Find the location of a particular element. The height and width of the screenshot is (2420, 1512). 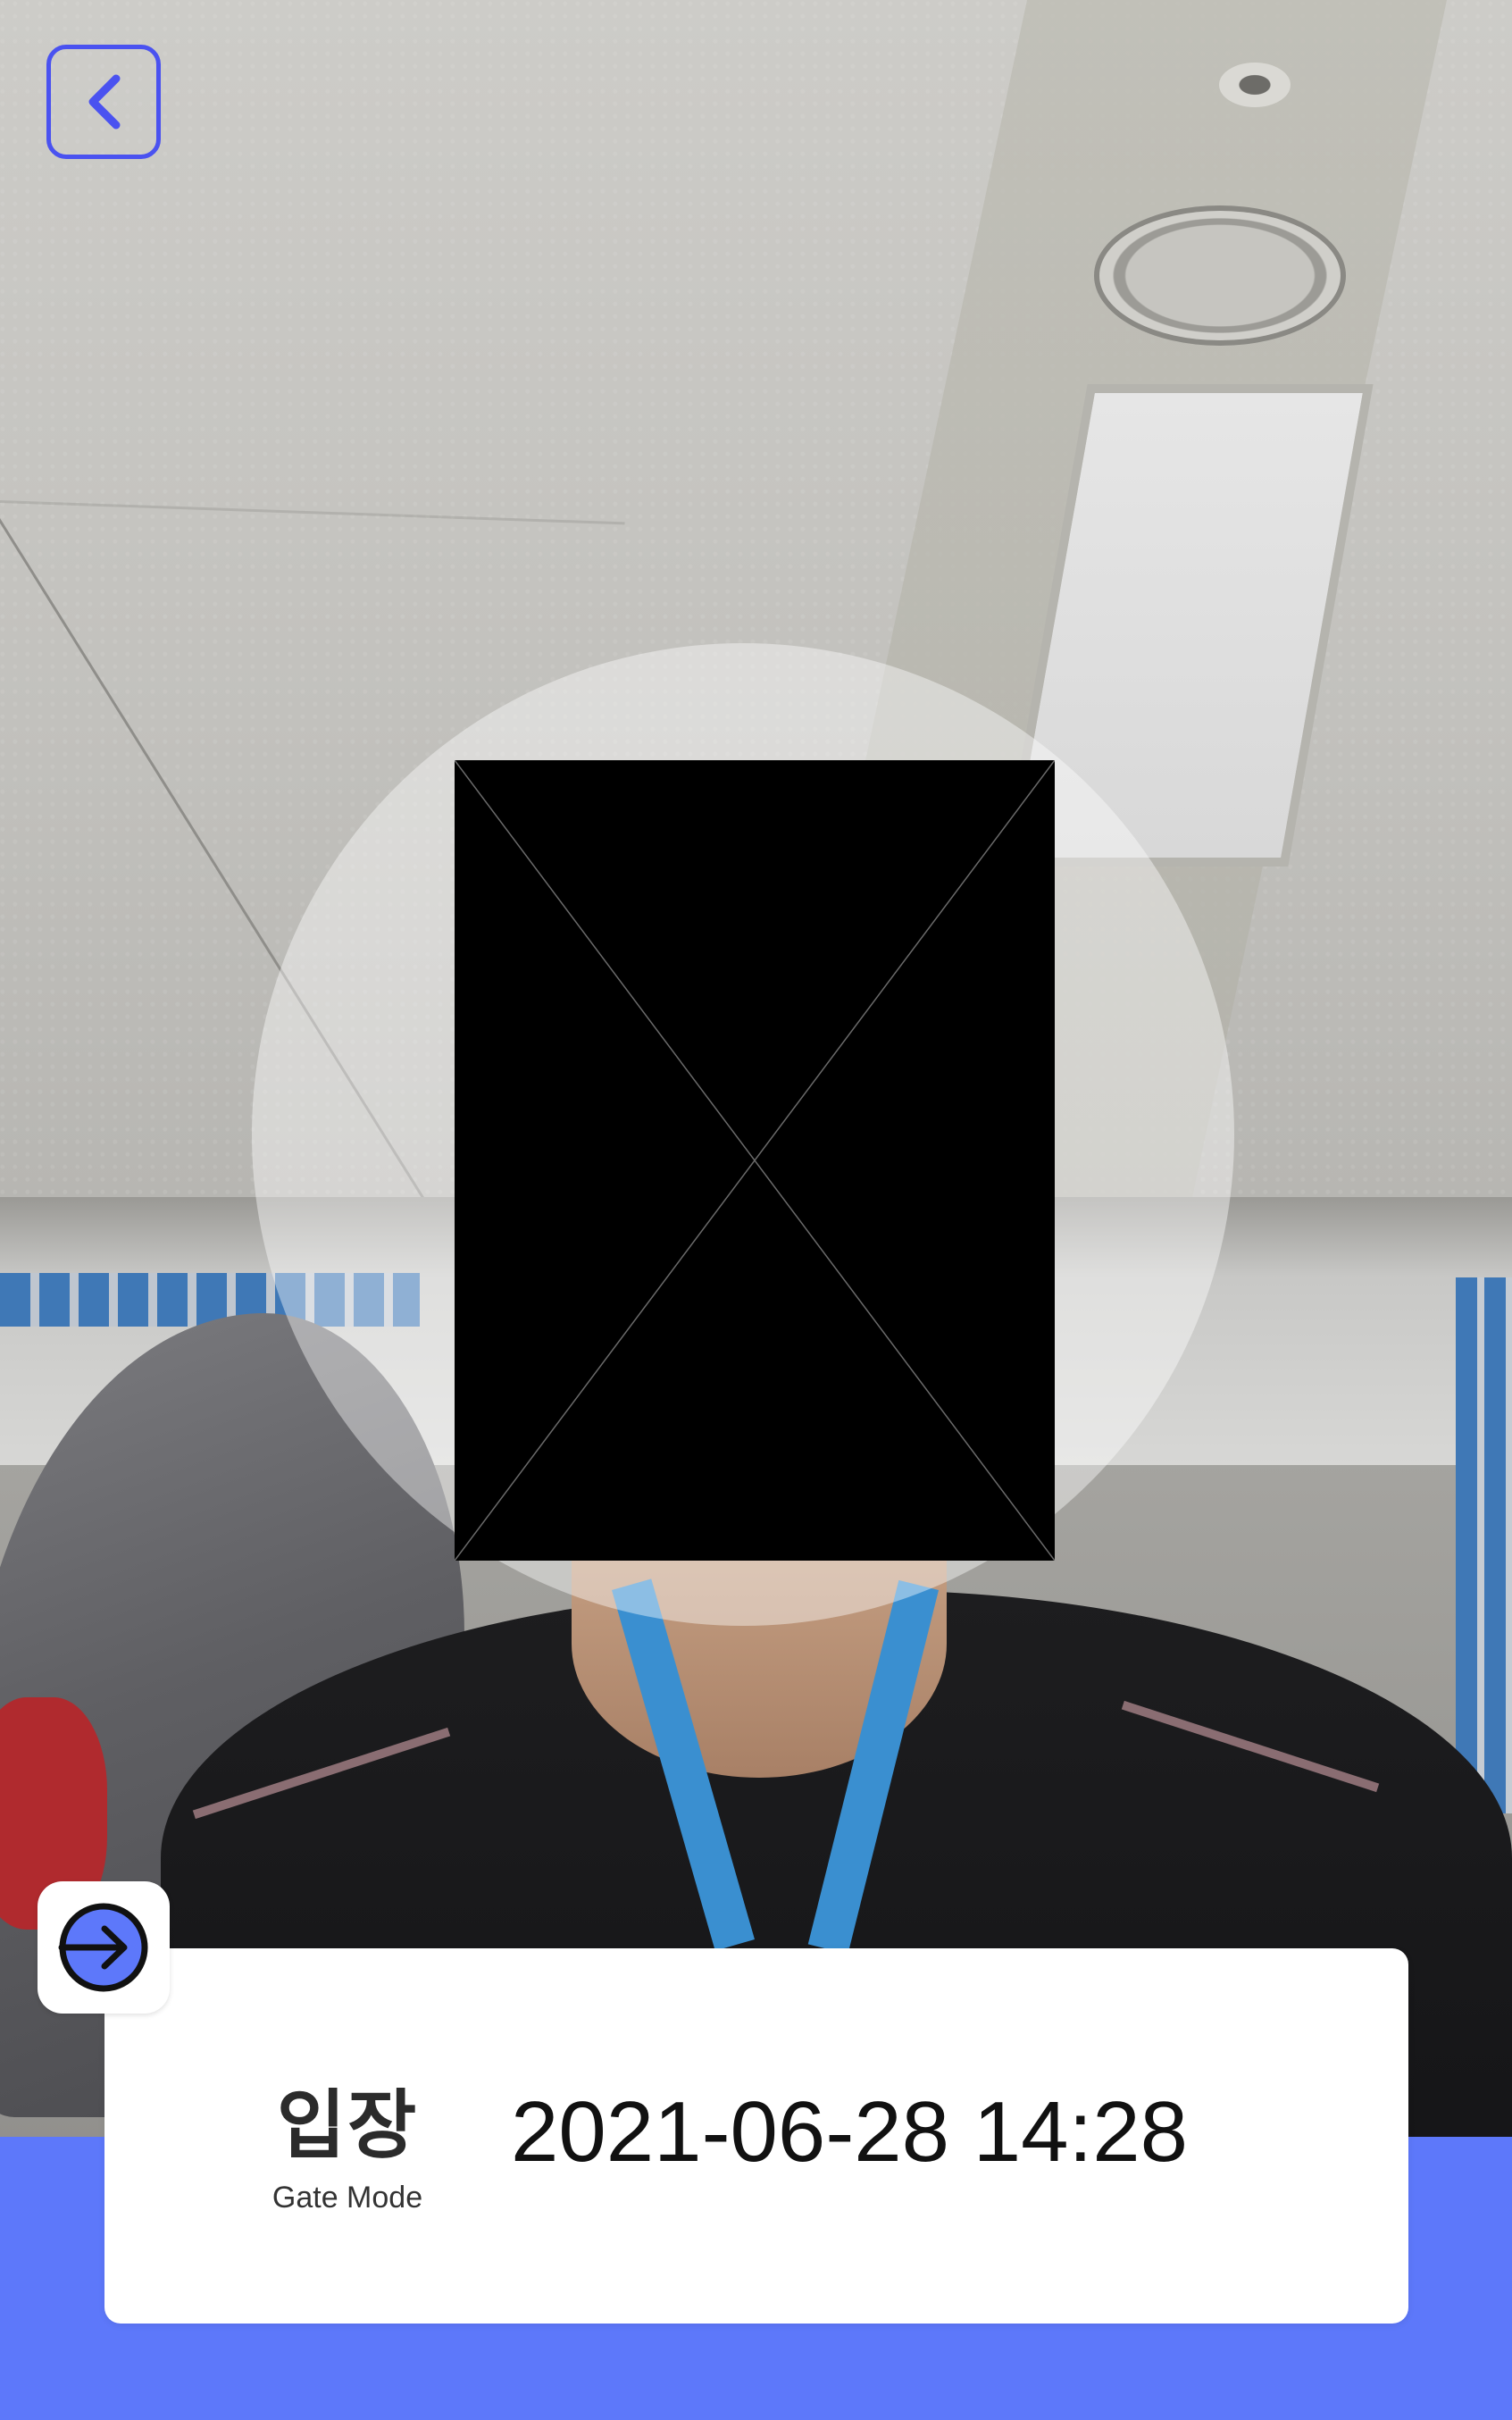

sprinkler is located at coordinates (1255, 85).